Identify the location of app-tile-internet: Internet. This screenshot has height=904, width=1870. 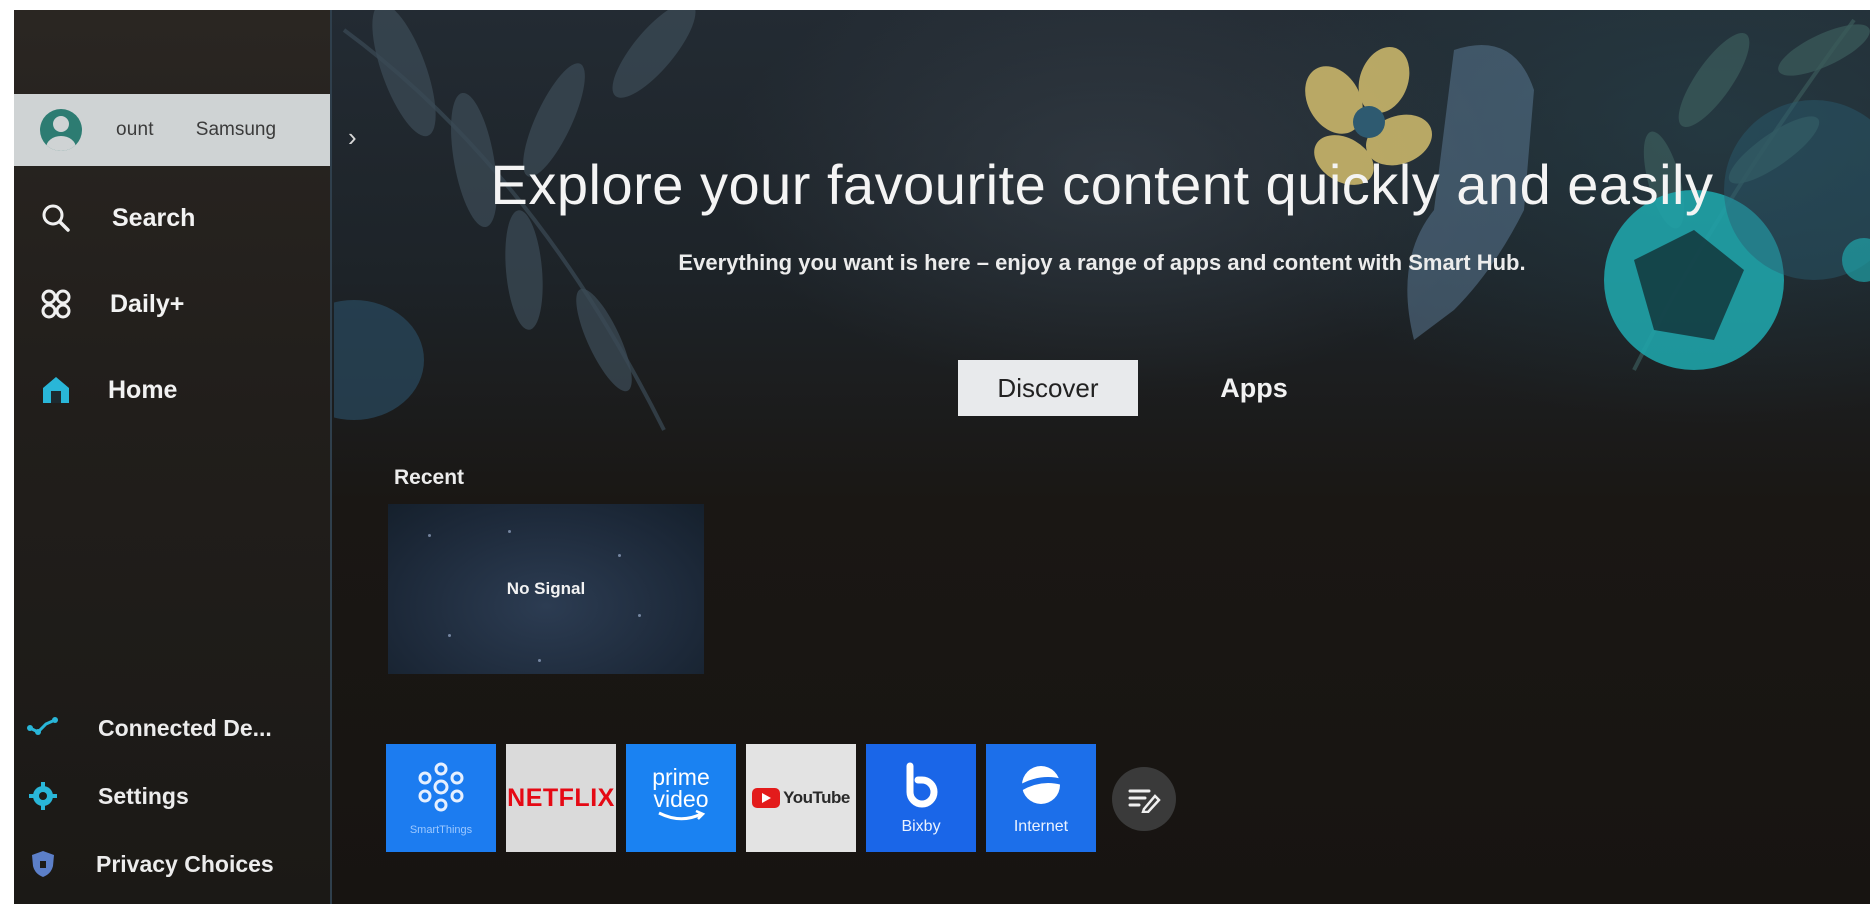
(1041, 798).